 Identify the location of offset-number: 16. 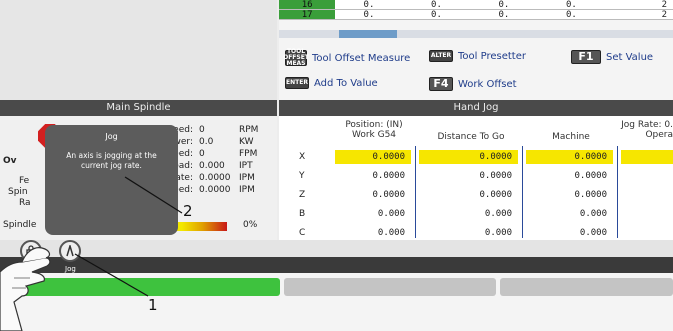
(307, 5).